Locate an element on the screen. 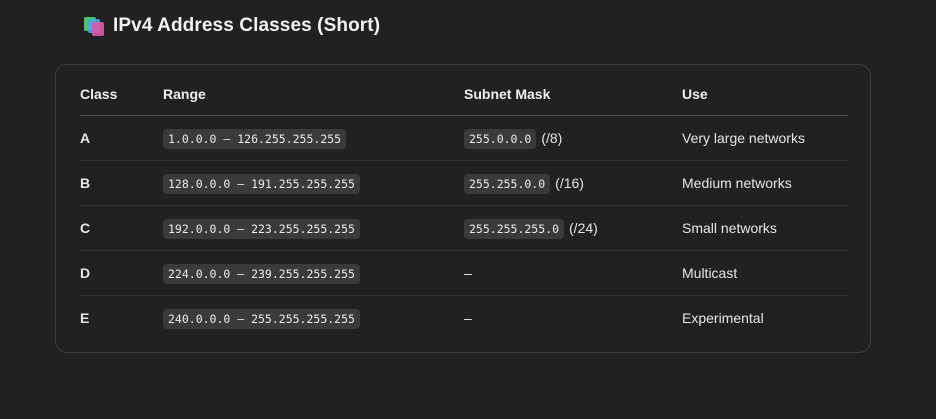  mask-code: 255.0.0.0 is located at coordinates (500, 139).